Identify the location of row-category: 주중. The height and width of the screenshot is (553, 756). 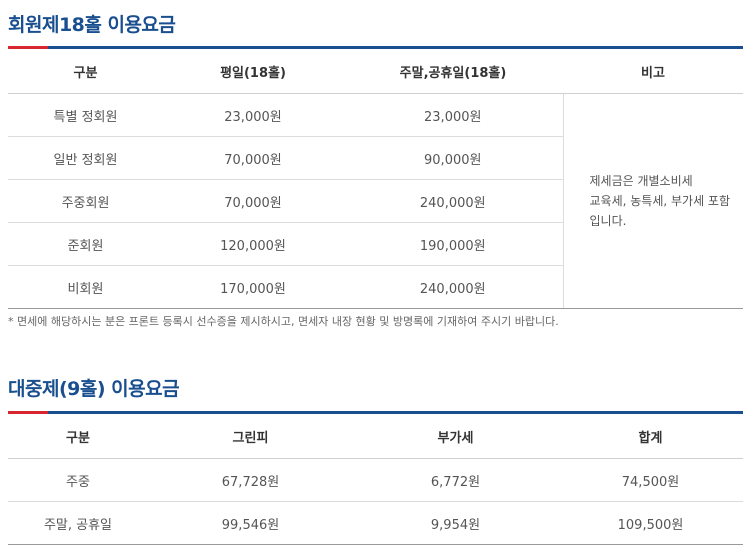
(78, 480).